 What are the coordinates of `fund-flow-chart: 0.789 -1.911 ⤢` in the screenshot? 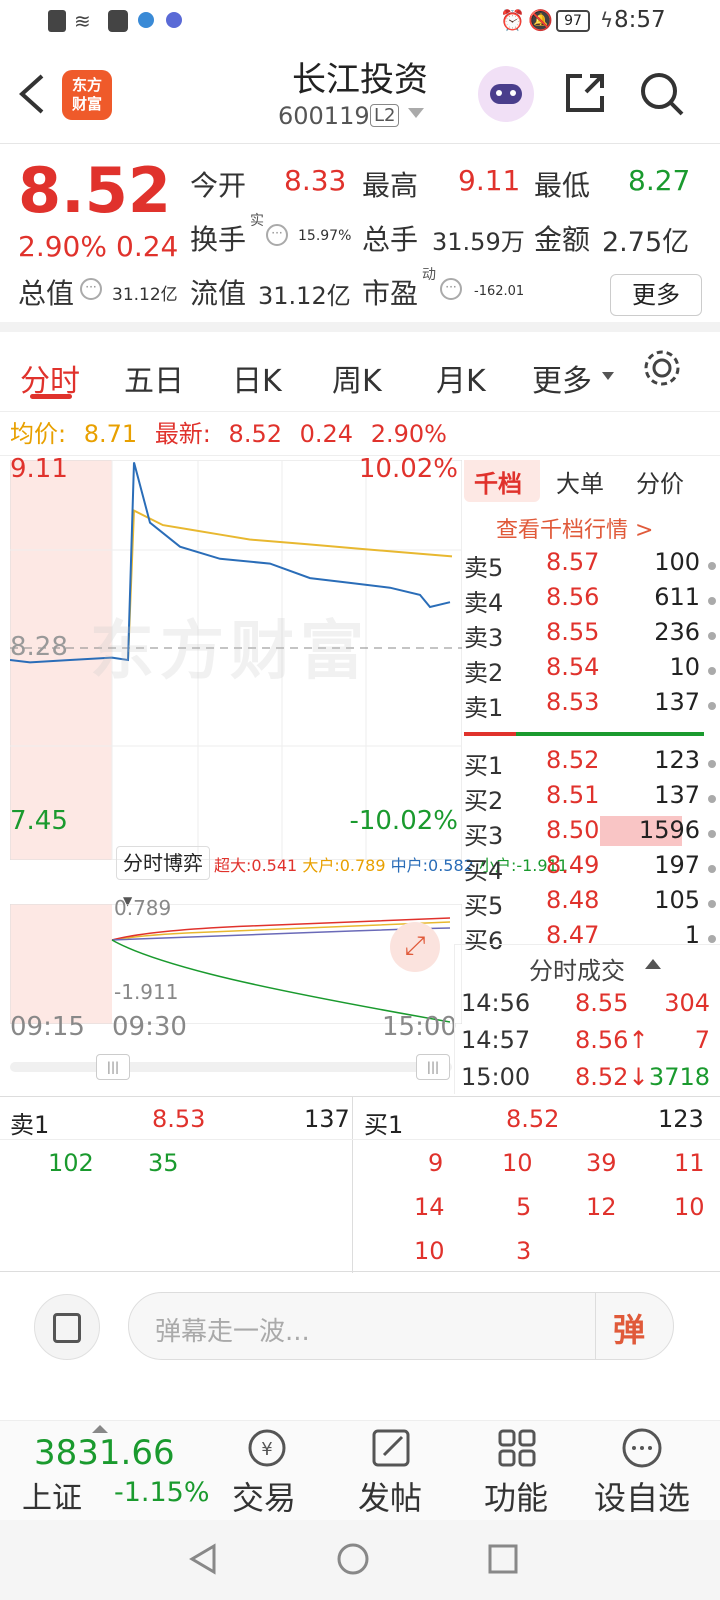 It's located at (236, 960).